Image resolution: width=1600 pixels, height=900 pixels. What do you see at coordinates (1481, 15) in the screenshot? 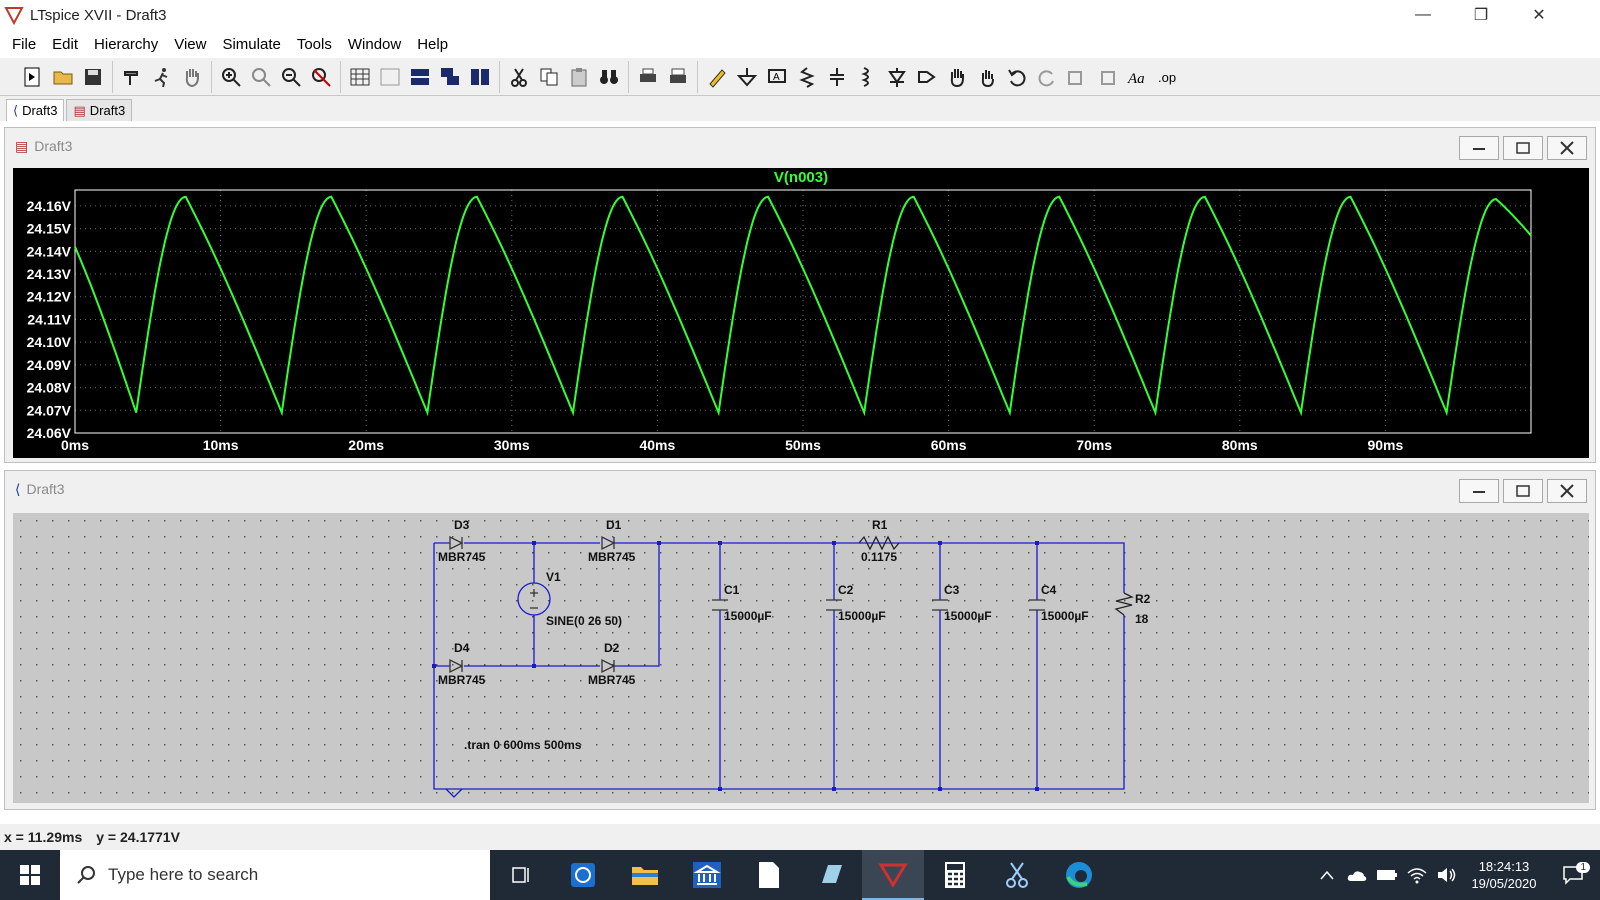
I see `restore-button: ❐` at bounding box center [1481, 15].